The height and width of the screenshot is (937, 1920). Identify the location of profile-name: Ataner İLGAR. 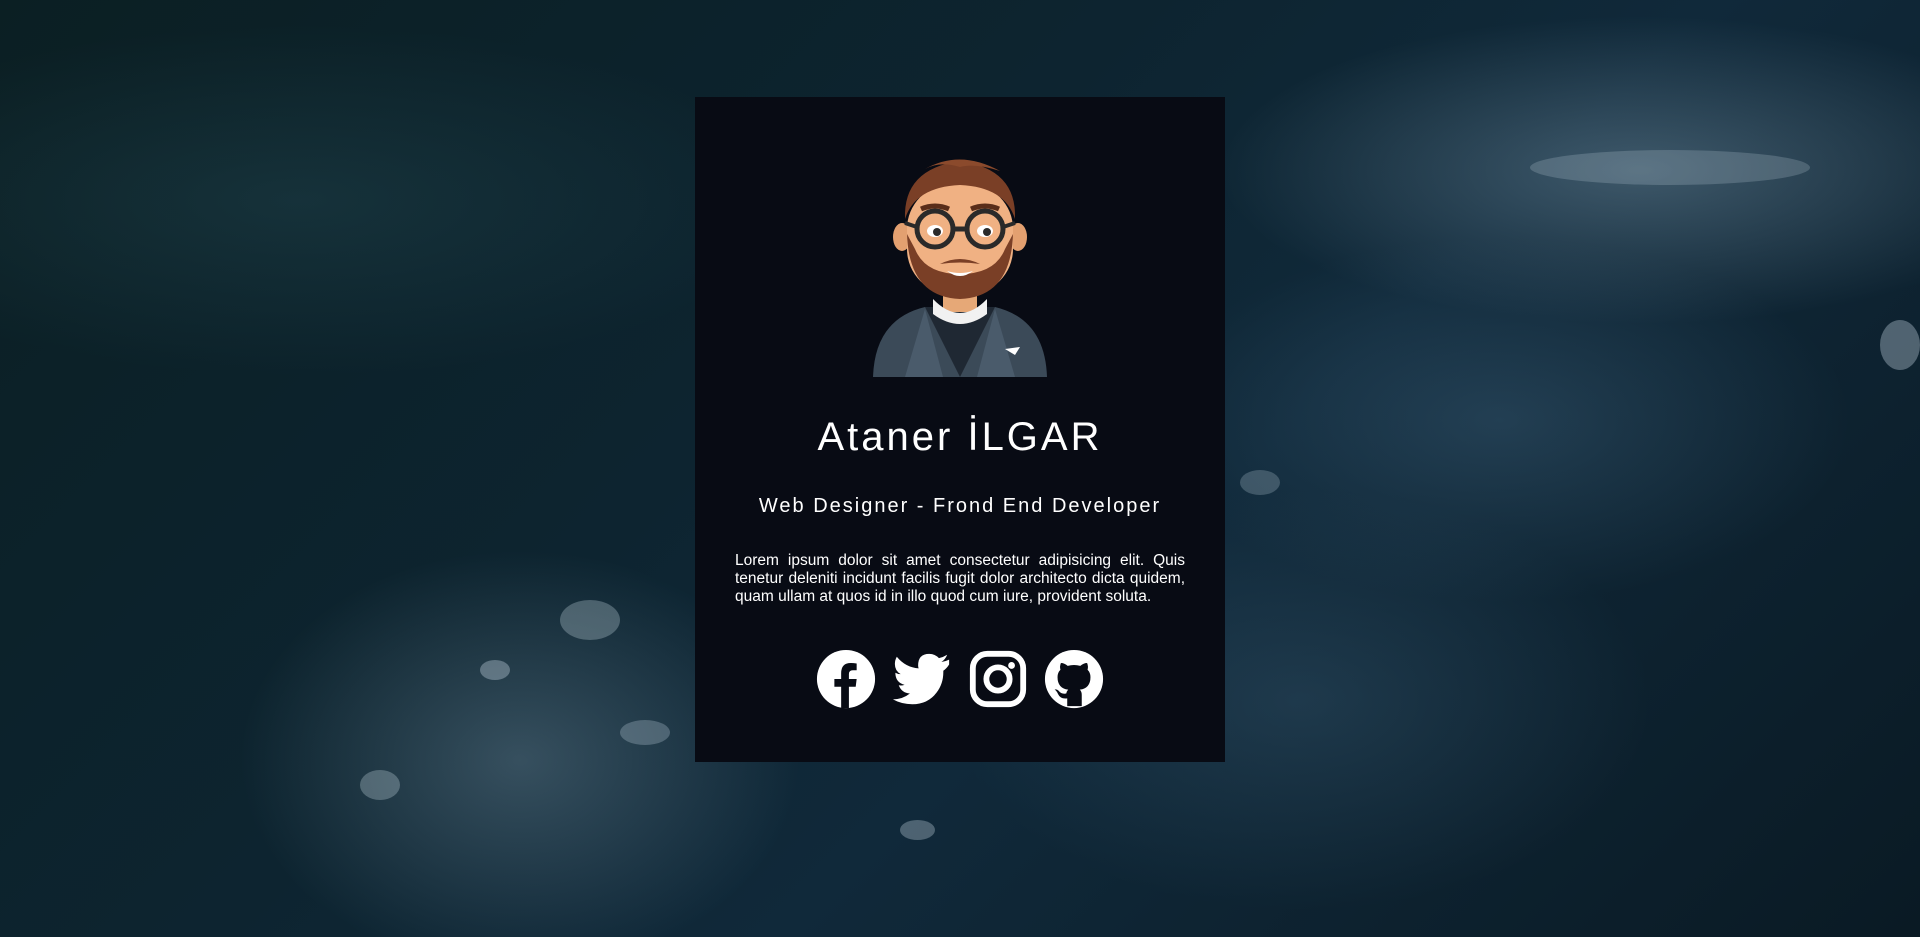
(960, 437).